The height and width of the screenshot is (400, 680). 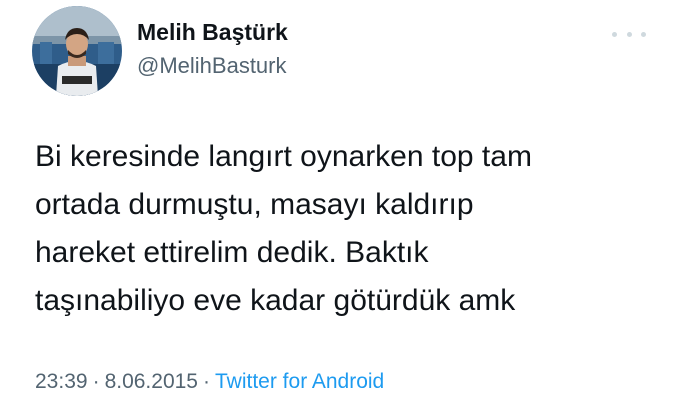 I want to click on more-options-button, so click(x=629, y=34).